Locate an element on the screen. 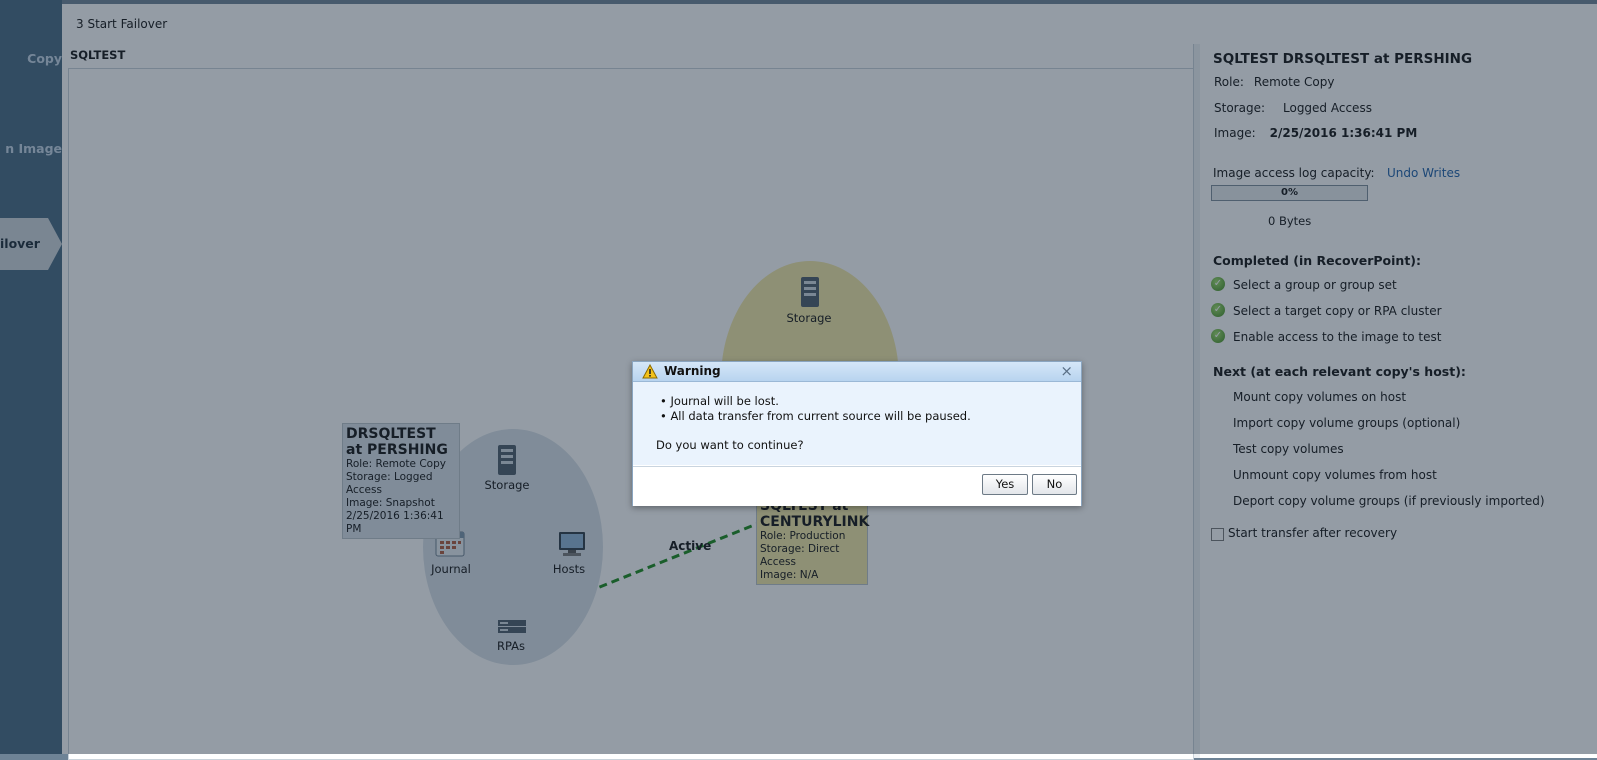 The image size is (1597, 760). close-icon: × is located at coordinates (1066, 371).